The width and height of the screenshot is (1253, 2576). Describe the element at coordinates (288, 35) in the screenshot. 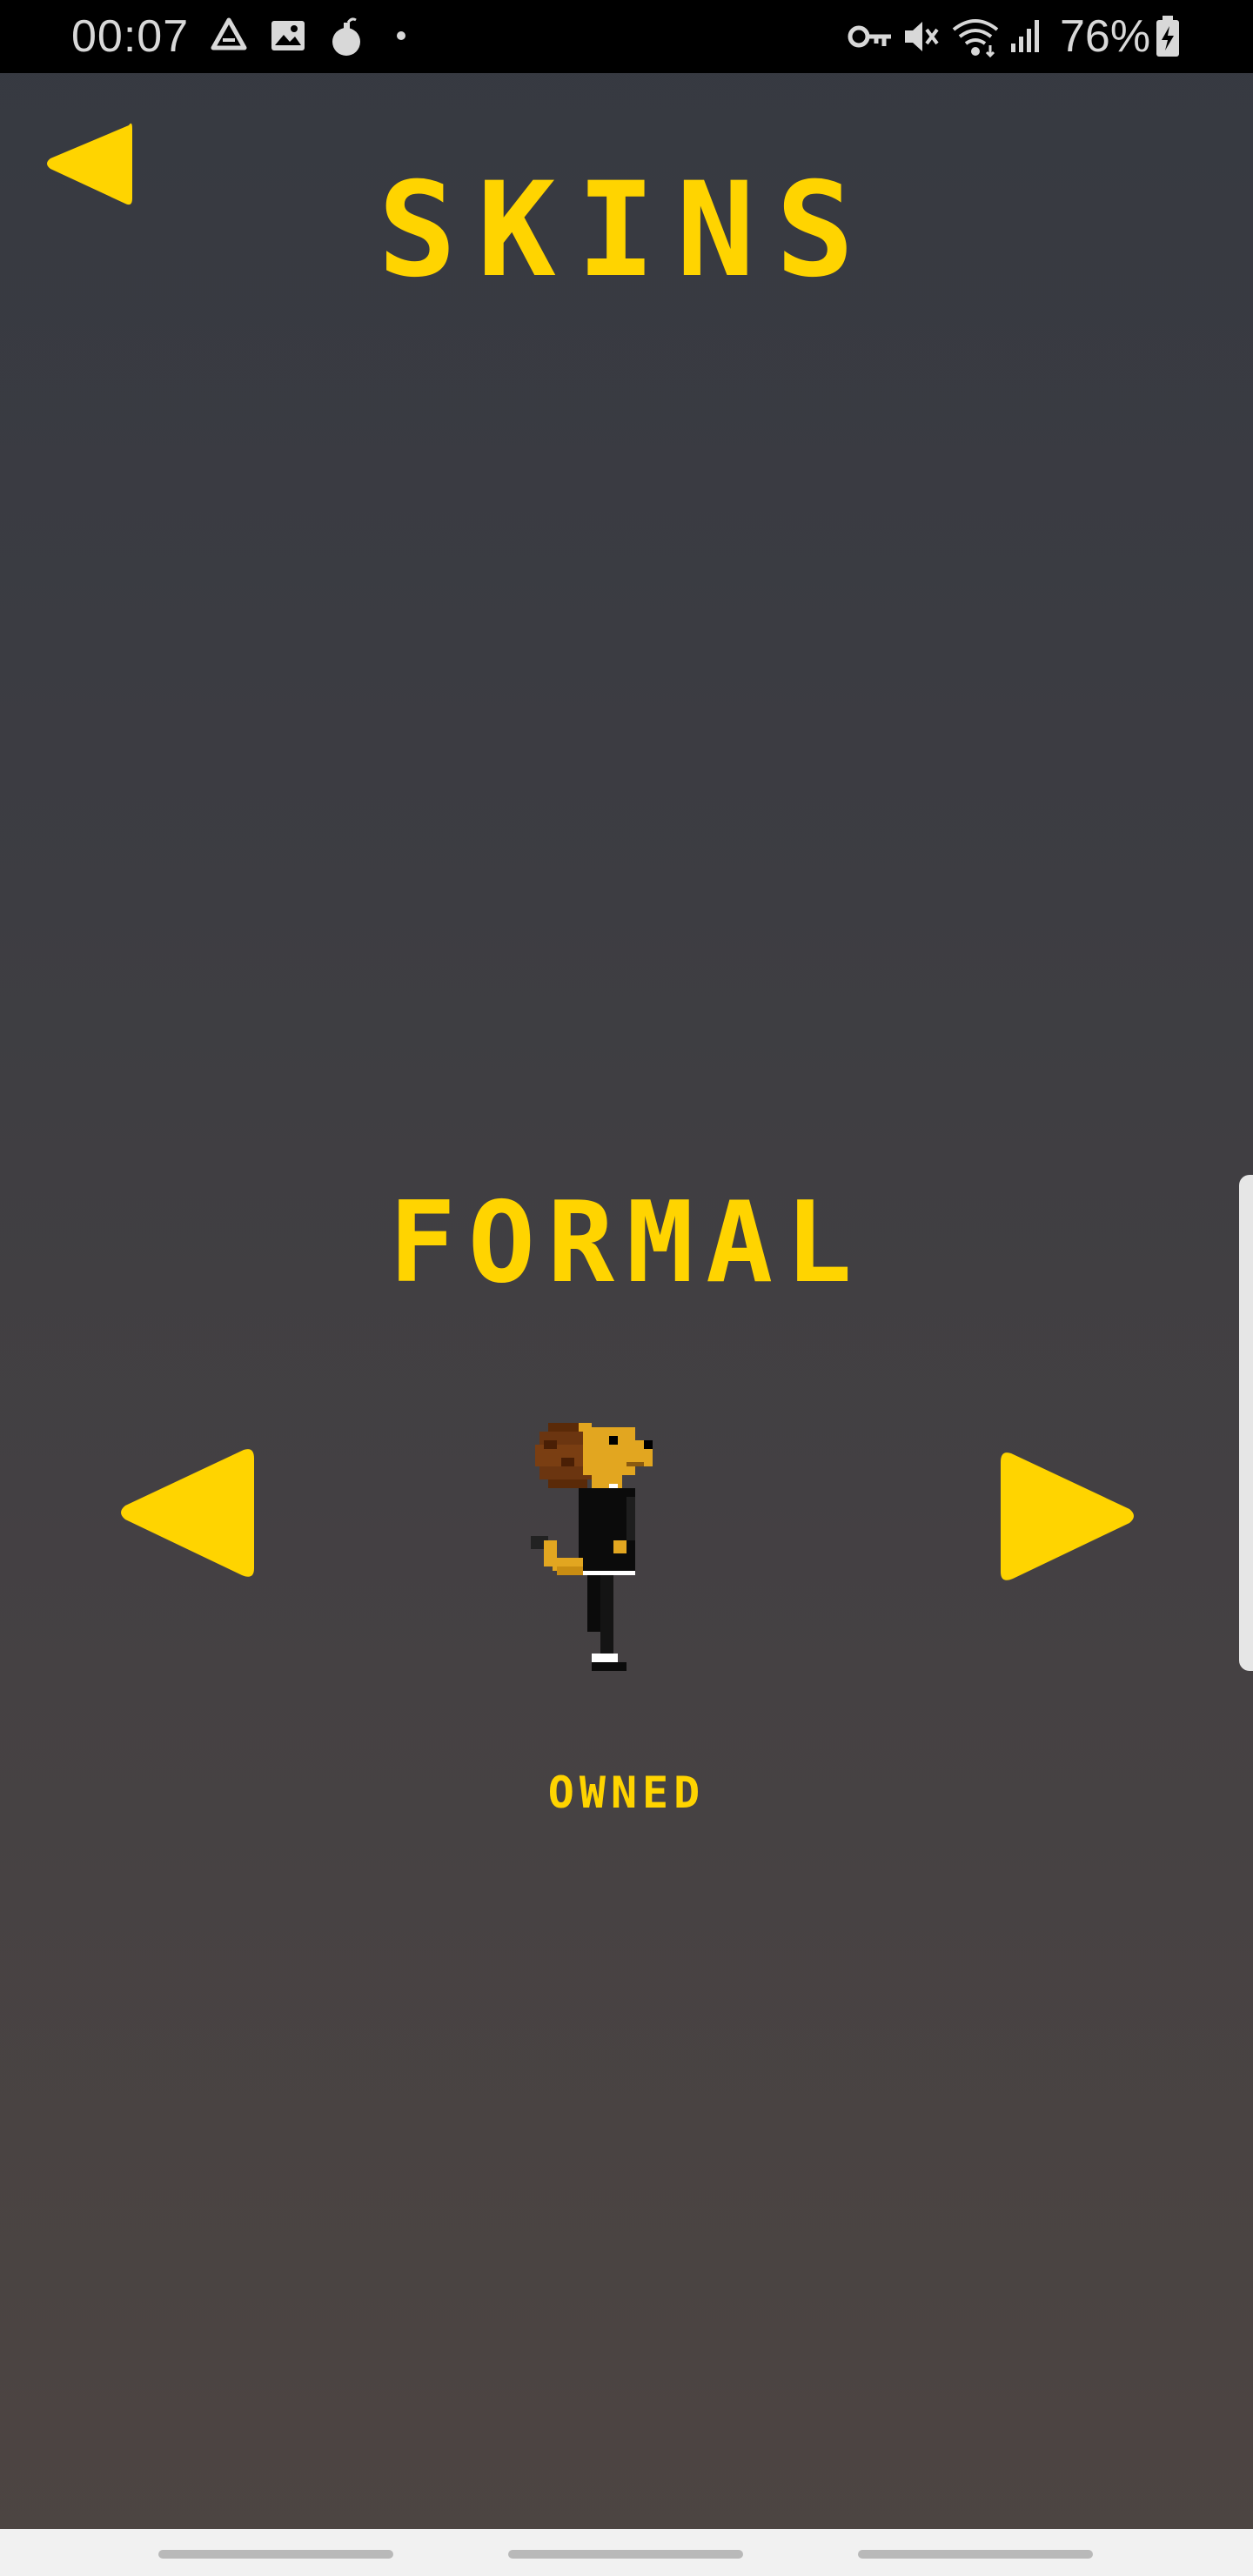

I see `image-icon` at that location.